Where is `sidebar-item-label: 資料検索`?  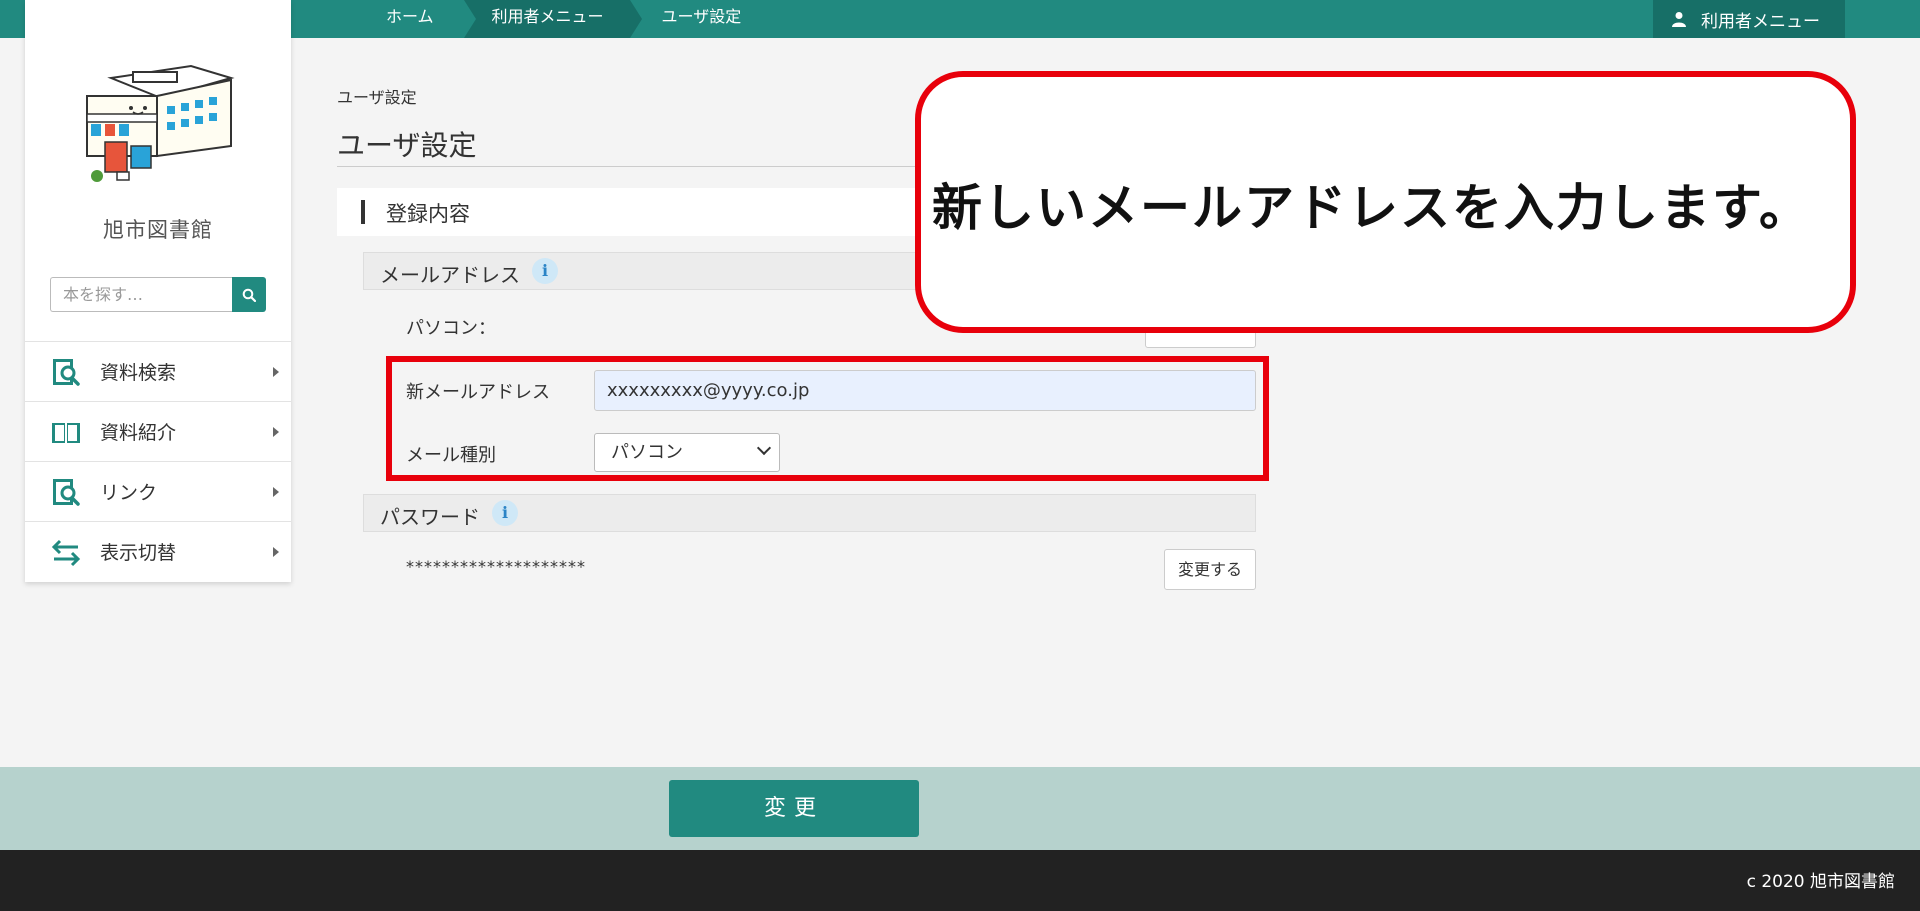
sidebar-item-label: 資料検索 is located at coordinates (138, 373).